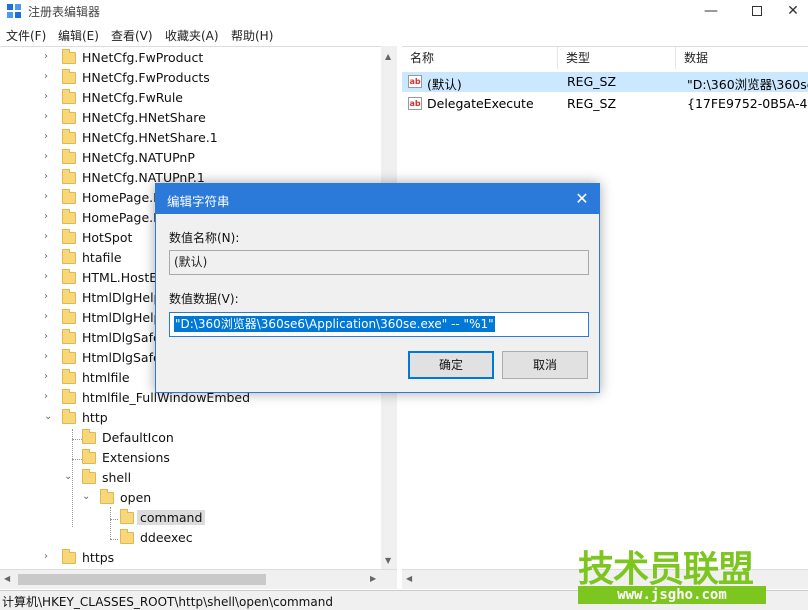 This screenshot has height=610, width=808. I want to click on scroll-right-icon: ▶, so click(373, 578).